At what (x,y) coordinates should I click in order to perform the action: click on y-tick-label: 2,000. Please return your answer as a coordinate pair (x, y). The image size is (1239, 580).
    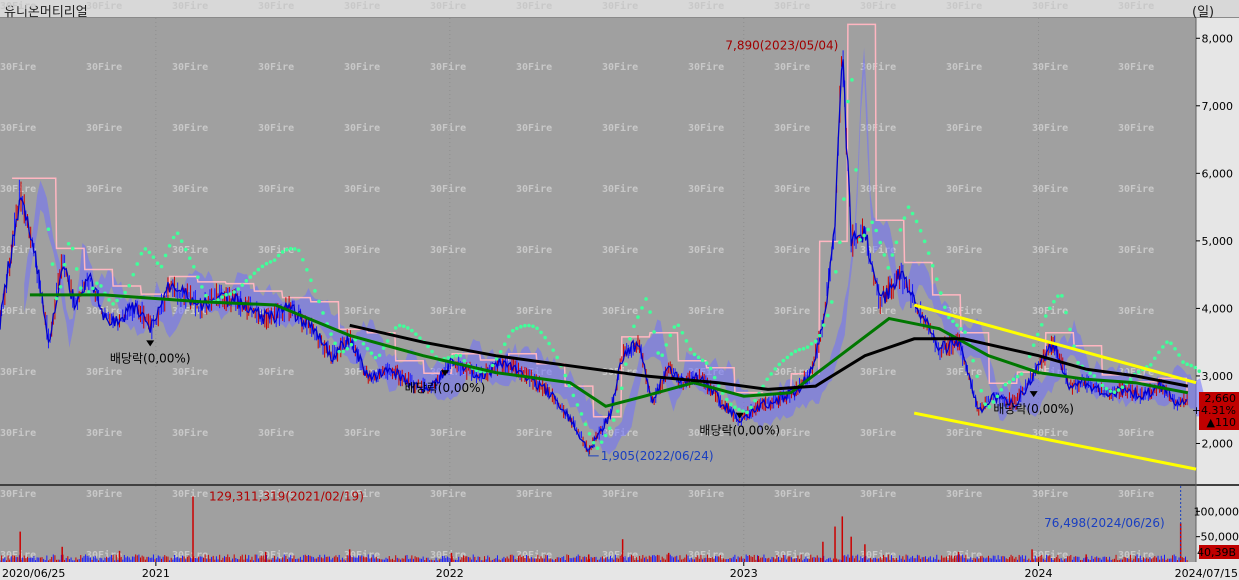
    Looking at the image, I should click on (1218, 443).